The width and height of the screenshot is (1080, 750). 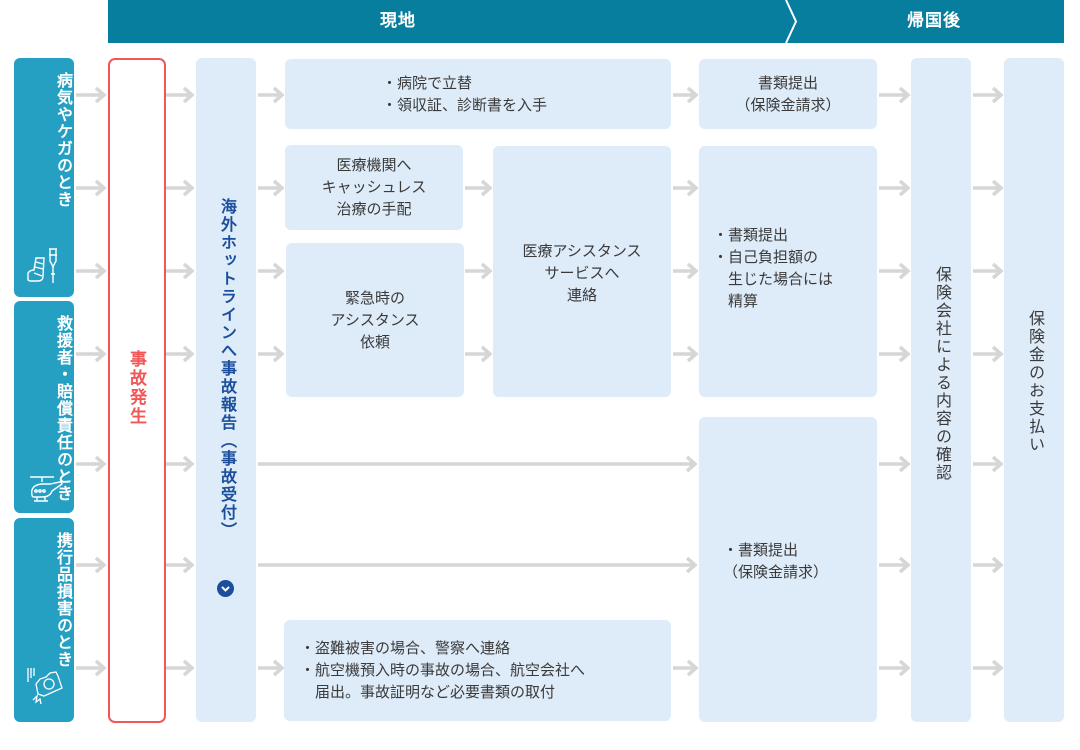 I want to click on claim-submission-box-3: ・書類提出 （保険金請求）, so click(x=788, y=569).